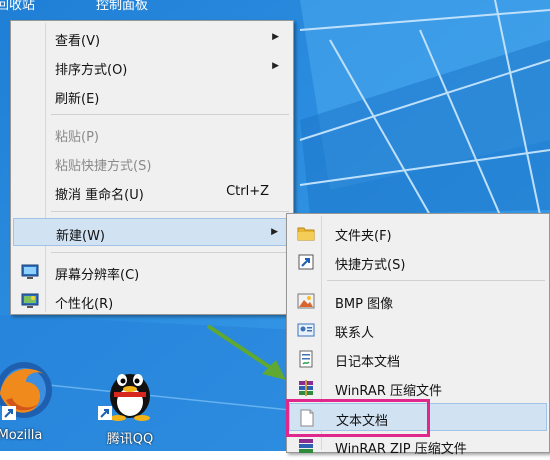 The image size is (550, 460). Describe the element at coordinates (77, 137) in the screenshot. I see `menu-item-label: 粘贴(P)` at that location.